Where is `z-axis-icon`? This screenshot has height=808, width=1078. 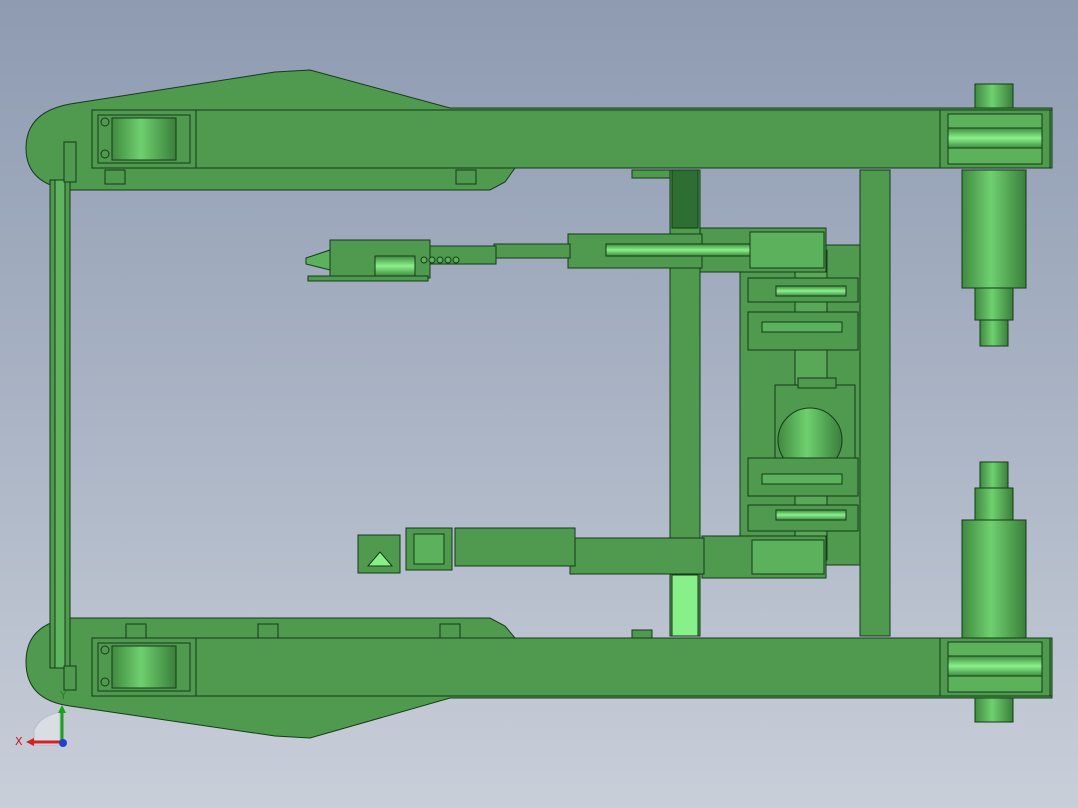
z-axis-icon is located at coordinates (63, 743).